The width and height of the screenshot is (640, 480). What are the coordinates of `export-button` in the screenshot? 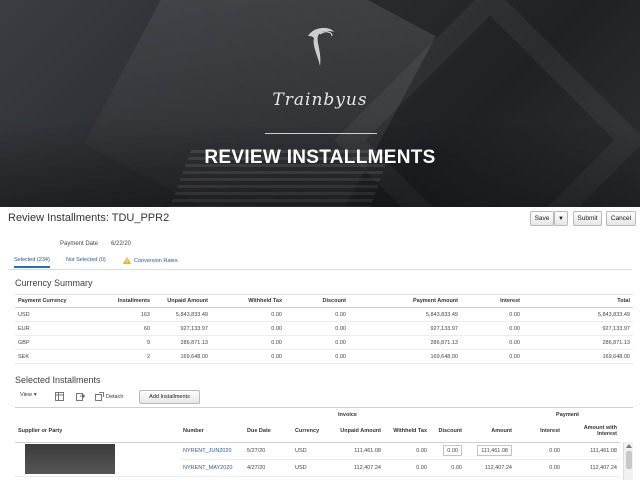 It's located at (80, 396).